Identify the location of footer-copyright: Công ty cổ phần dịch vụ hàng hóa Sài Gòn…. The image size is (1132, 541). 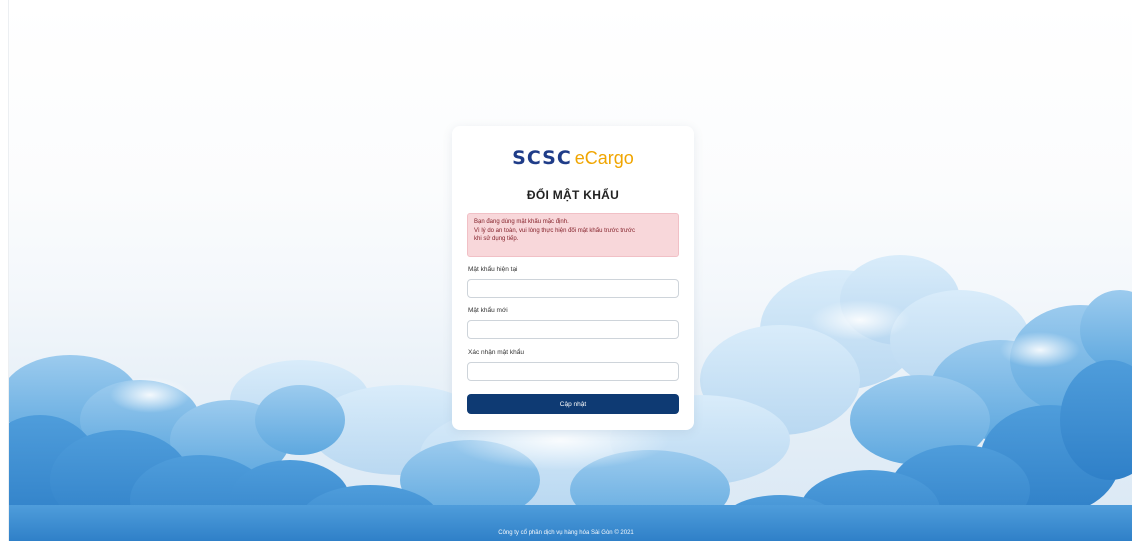
(566, 533).